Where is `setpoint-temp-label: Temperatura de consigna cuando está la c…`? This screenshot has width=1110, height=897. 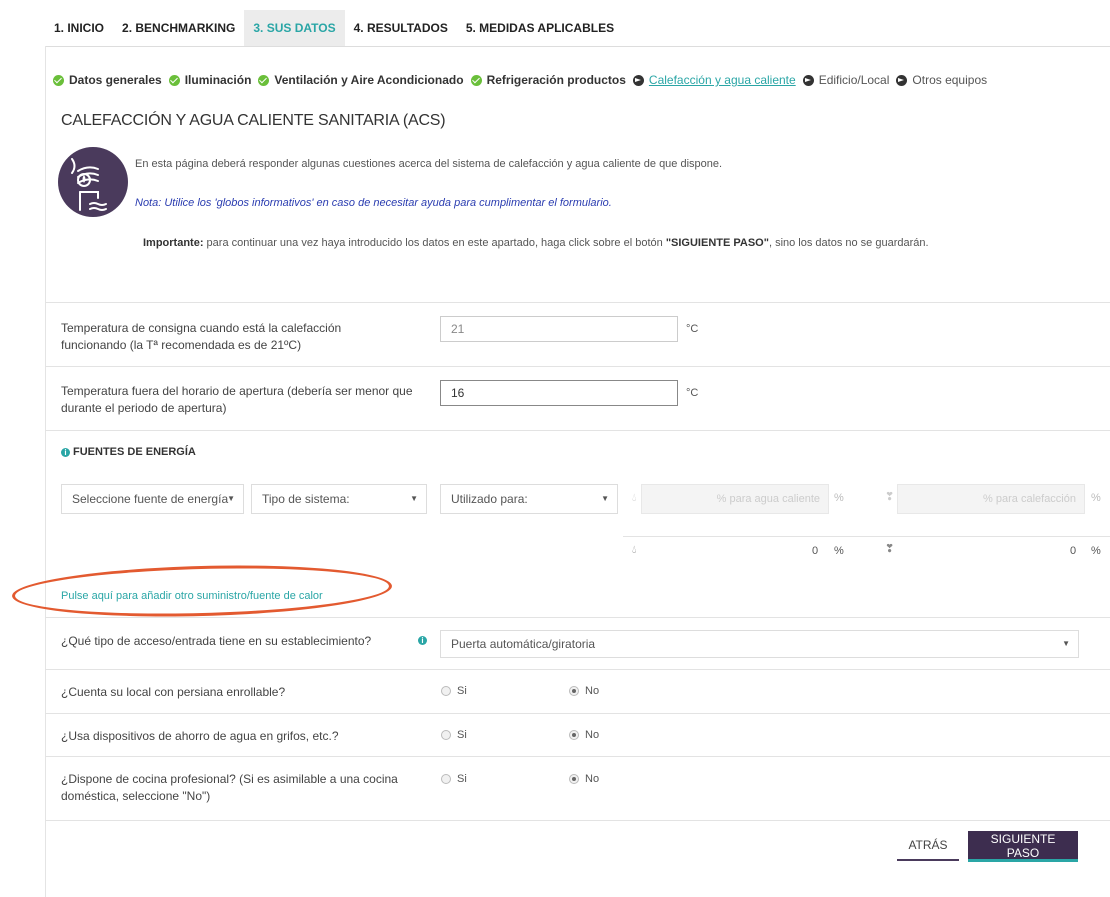
setpoint-temp-label: Temperatura de consigna cuando está la c… is located at coordinates (201, 336).